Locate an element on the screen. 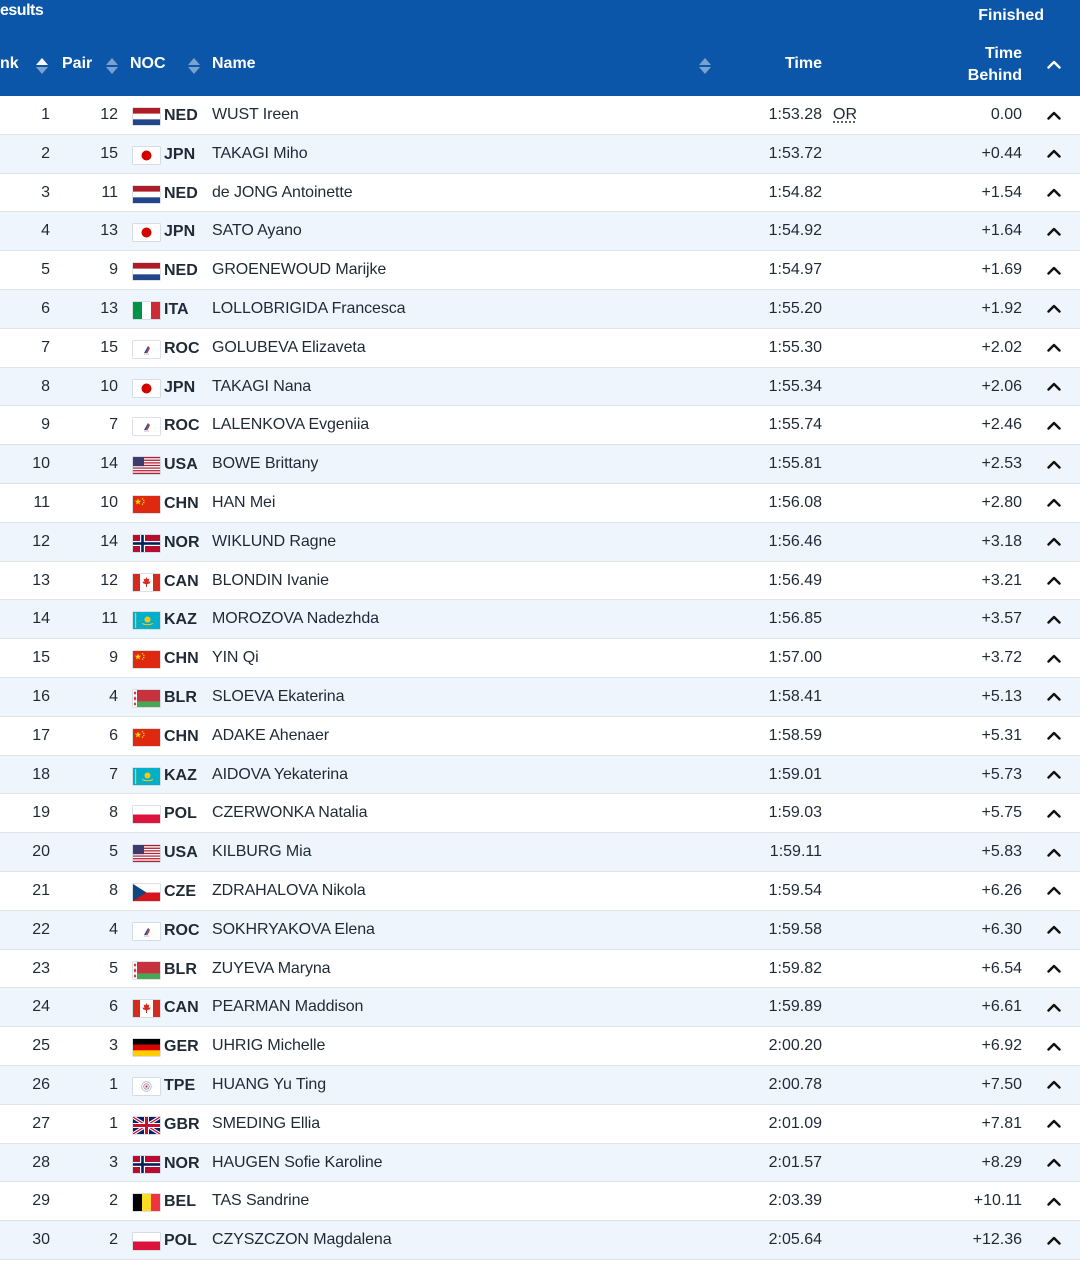 This screenshot has height=1261, width=1080. athlete-name: de JONG Antoinette is located at coordinates (282, 193).